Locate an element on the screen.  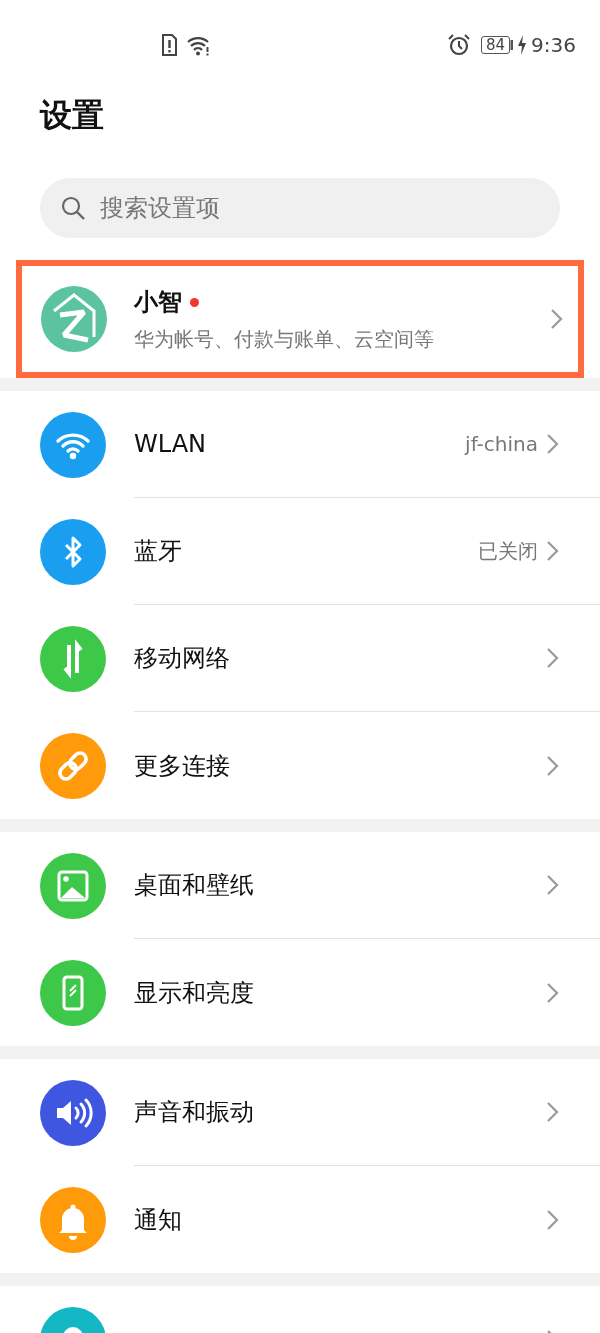
alarm-icon is located at coordinates (459, 45).